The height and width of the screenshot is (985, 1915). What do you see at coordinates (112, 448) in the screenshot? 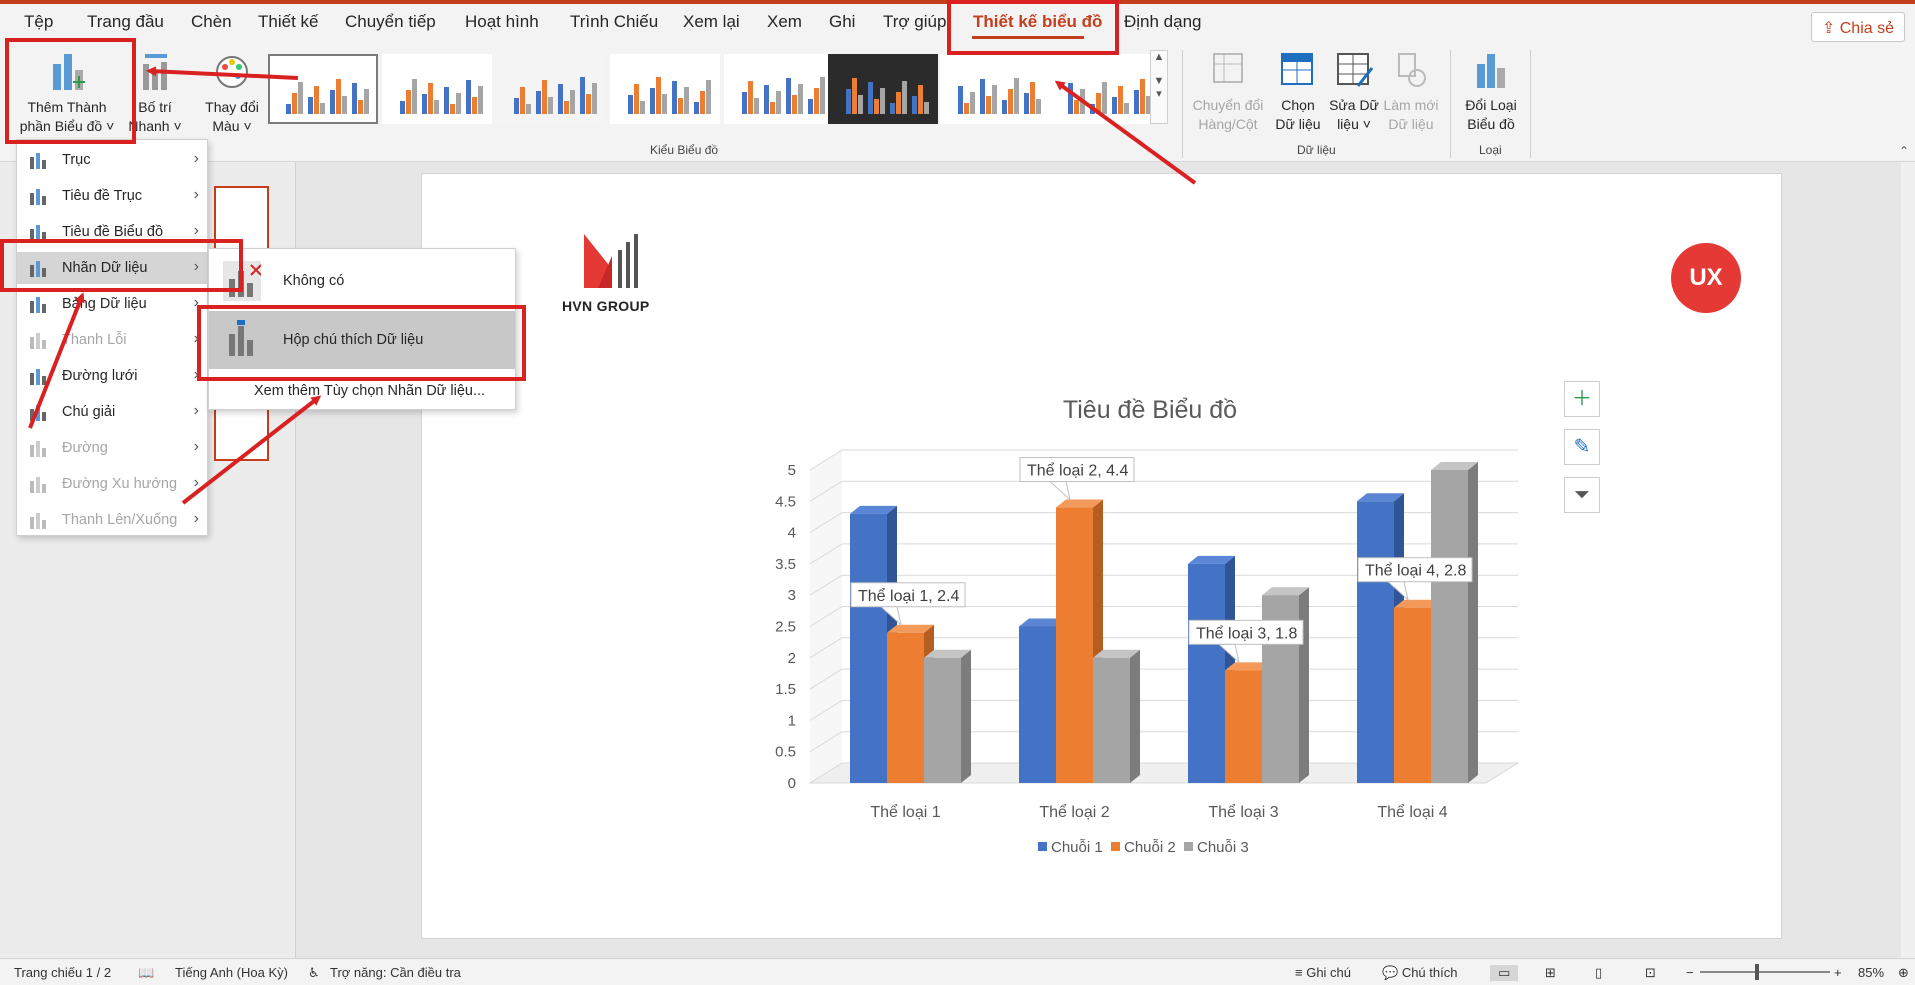
I see `menu-item-lines: Đường ›` at bounding box center [112, 448].